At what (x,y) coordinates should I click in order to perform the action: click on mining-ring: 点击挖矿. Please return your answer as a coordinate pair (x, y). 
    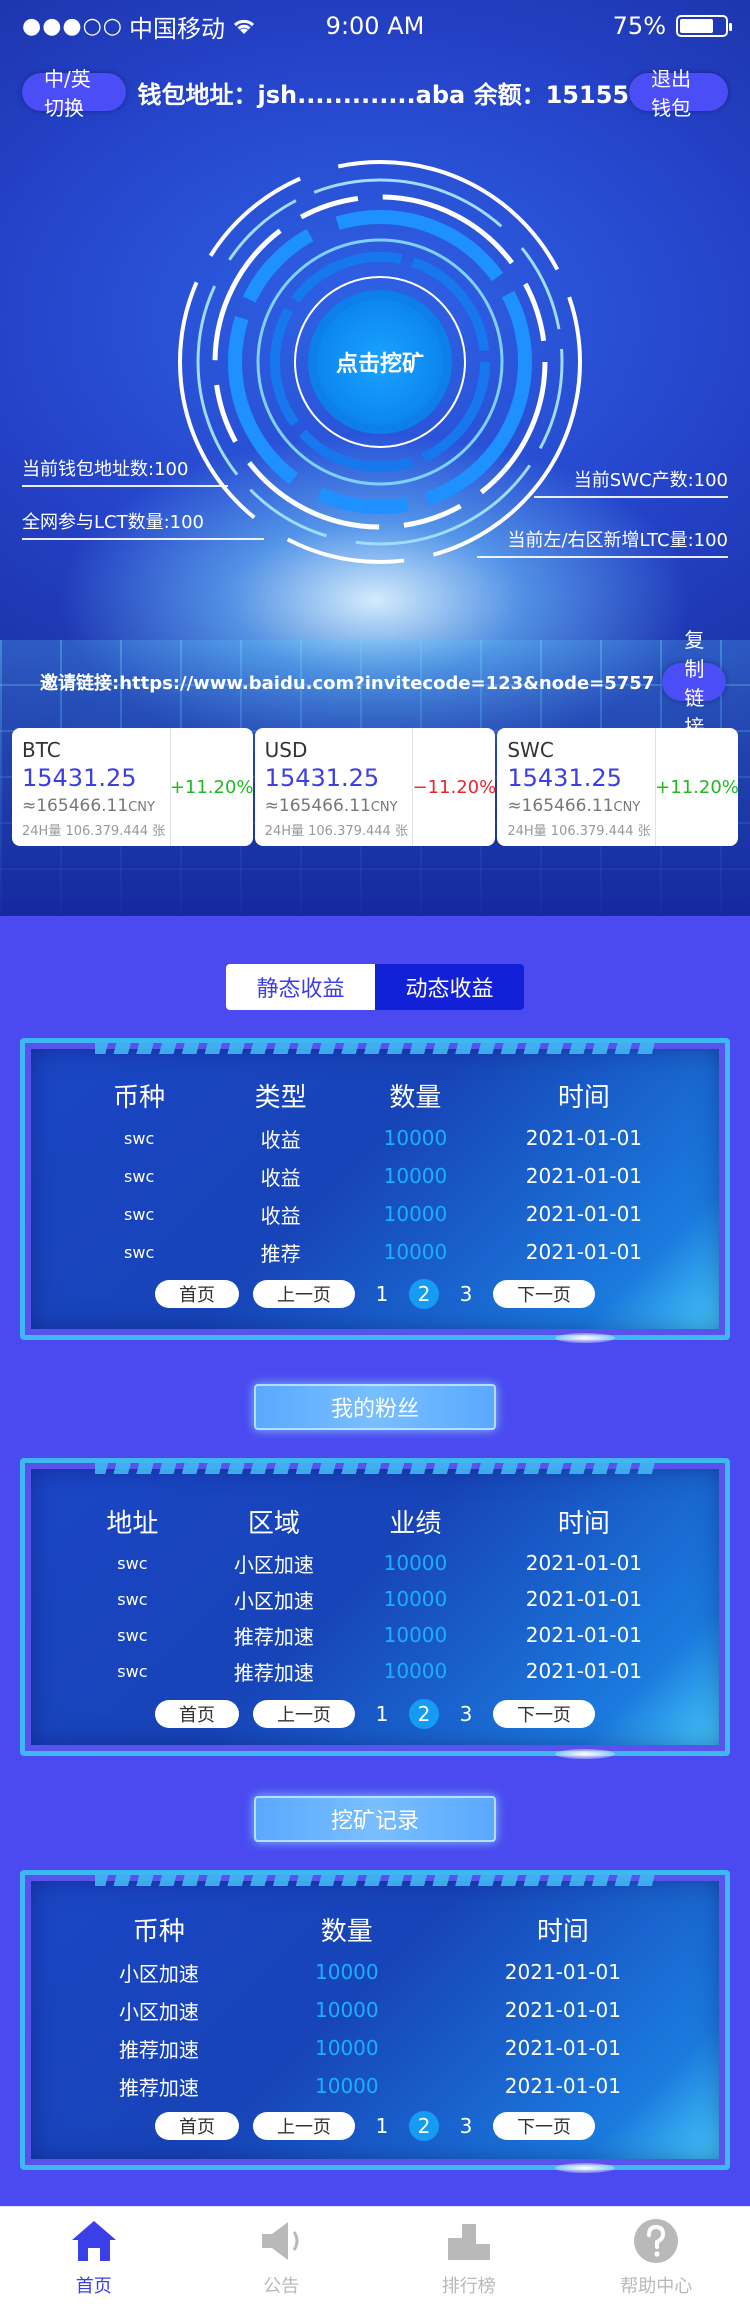
    Looking at the image, I should click on (380, 362).